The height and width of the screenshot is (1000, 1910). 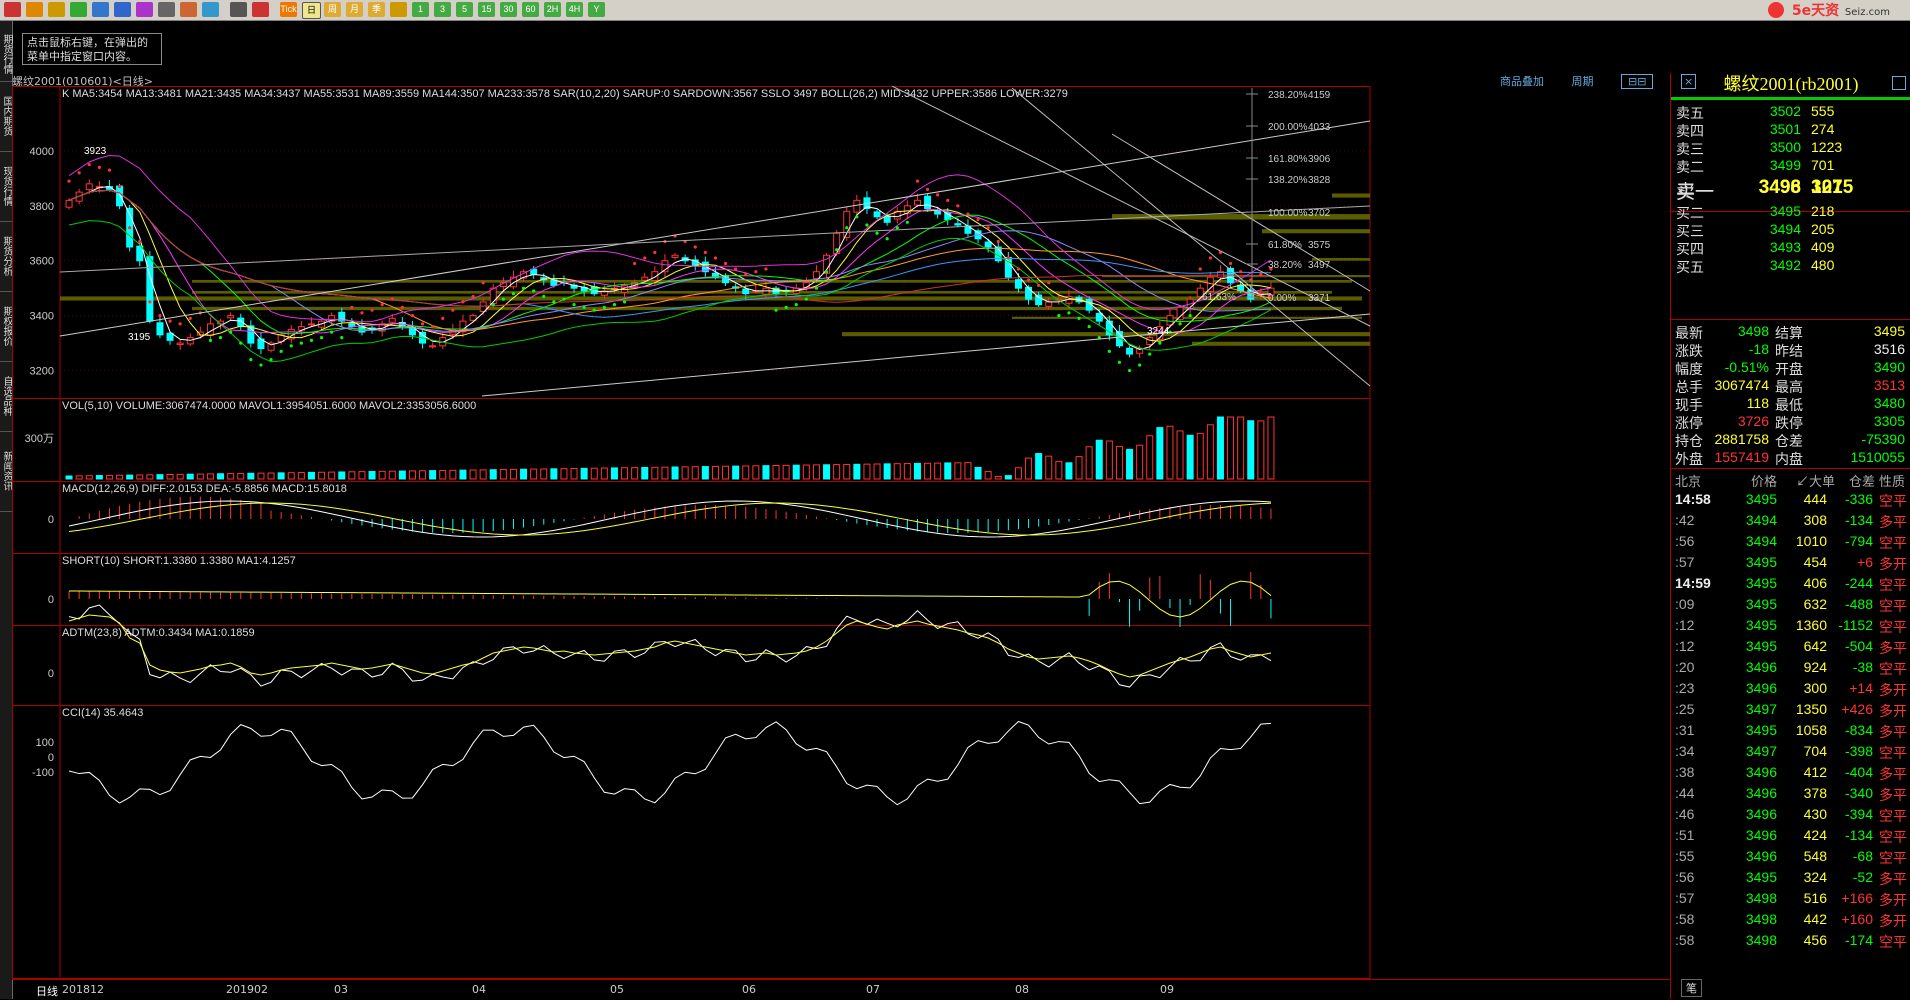 I want to click on bid-row: 买一 3496 327, so click(x=1790, y=190).